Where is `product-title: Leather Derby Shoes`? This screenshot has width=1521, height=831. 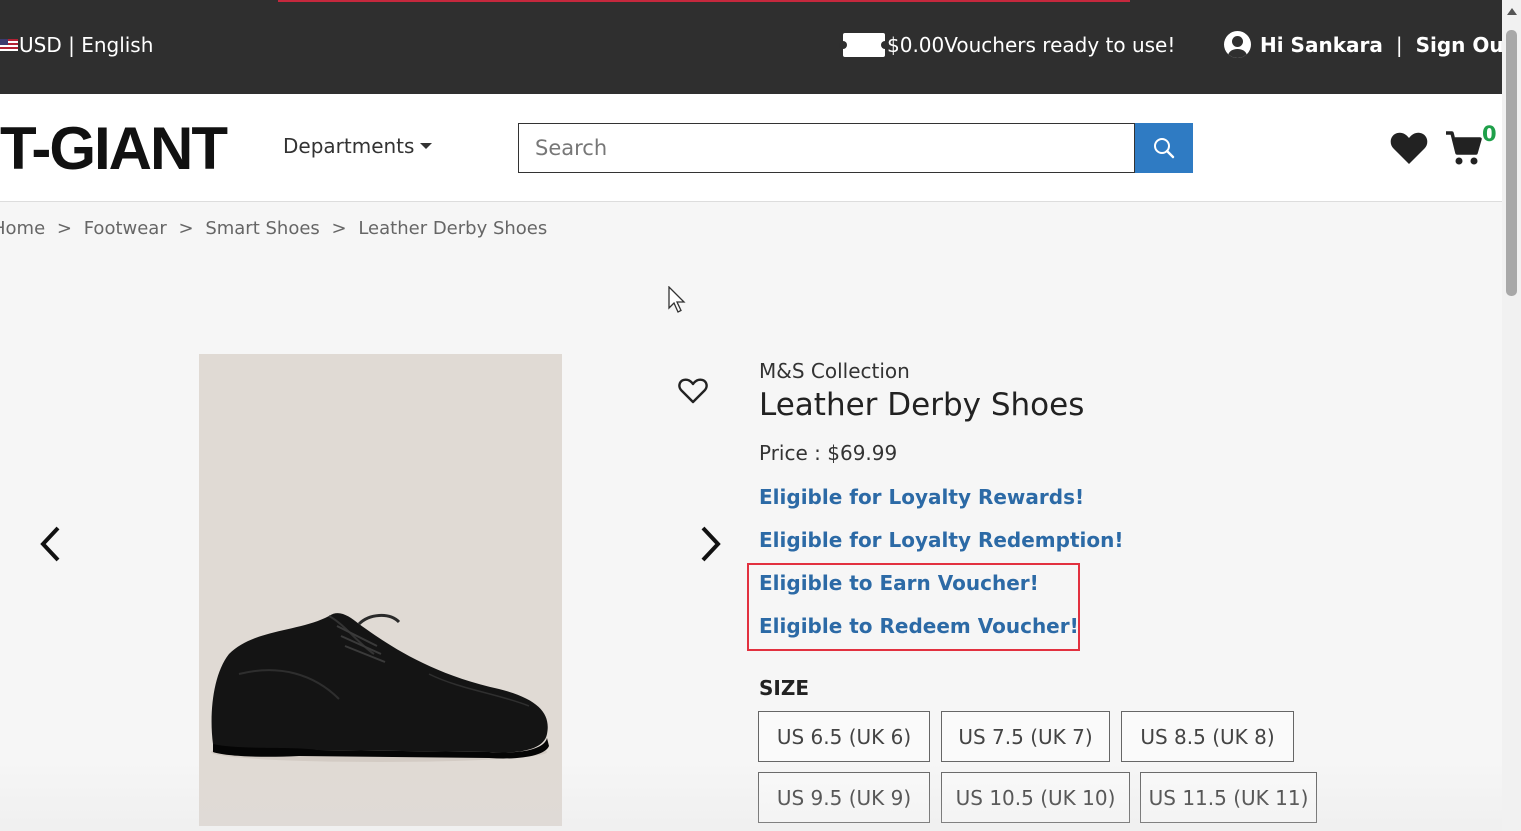 product-title: Leather Derby Shoes is located at coordinates (922, 405).